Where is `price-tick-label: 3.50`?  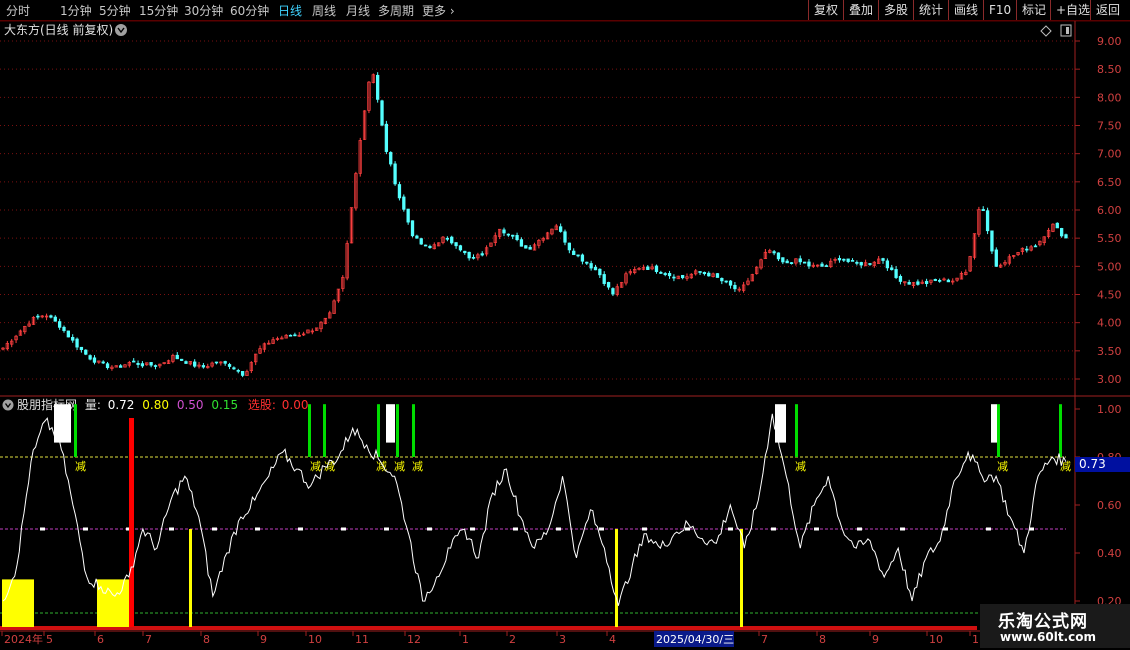
price-tick-label: 3.50 is located at coordinates (1109, 351).